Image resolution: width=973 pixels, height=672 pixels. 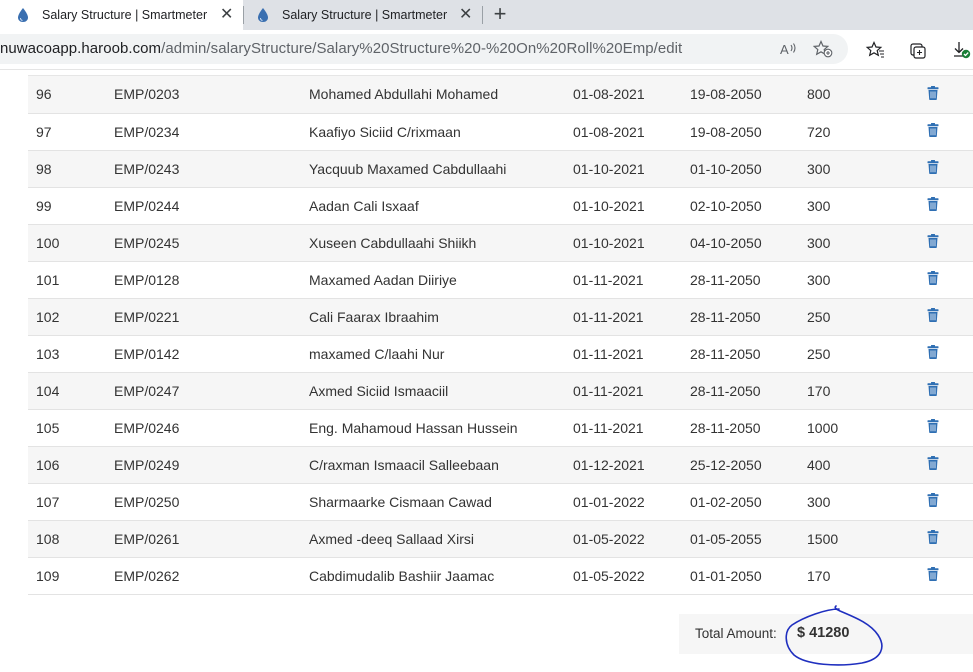 What do you see at coordinates (919, 50) in the screenshot?
I see `collections-icon` at bounding box center [919, 50].